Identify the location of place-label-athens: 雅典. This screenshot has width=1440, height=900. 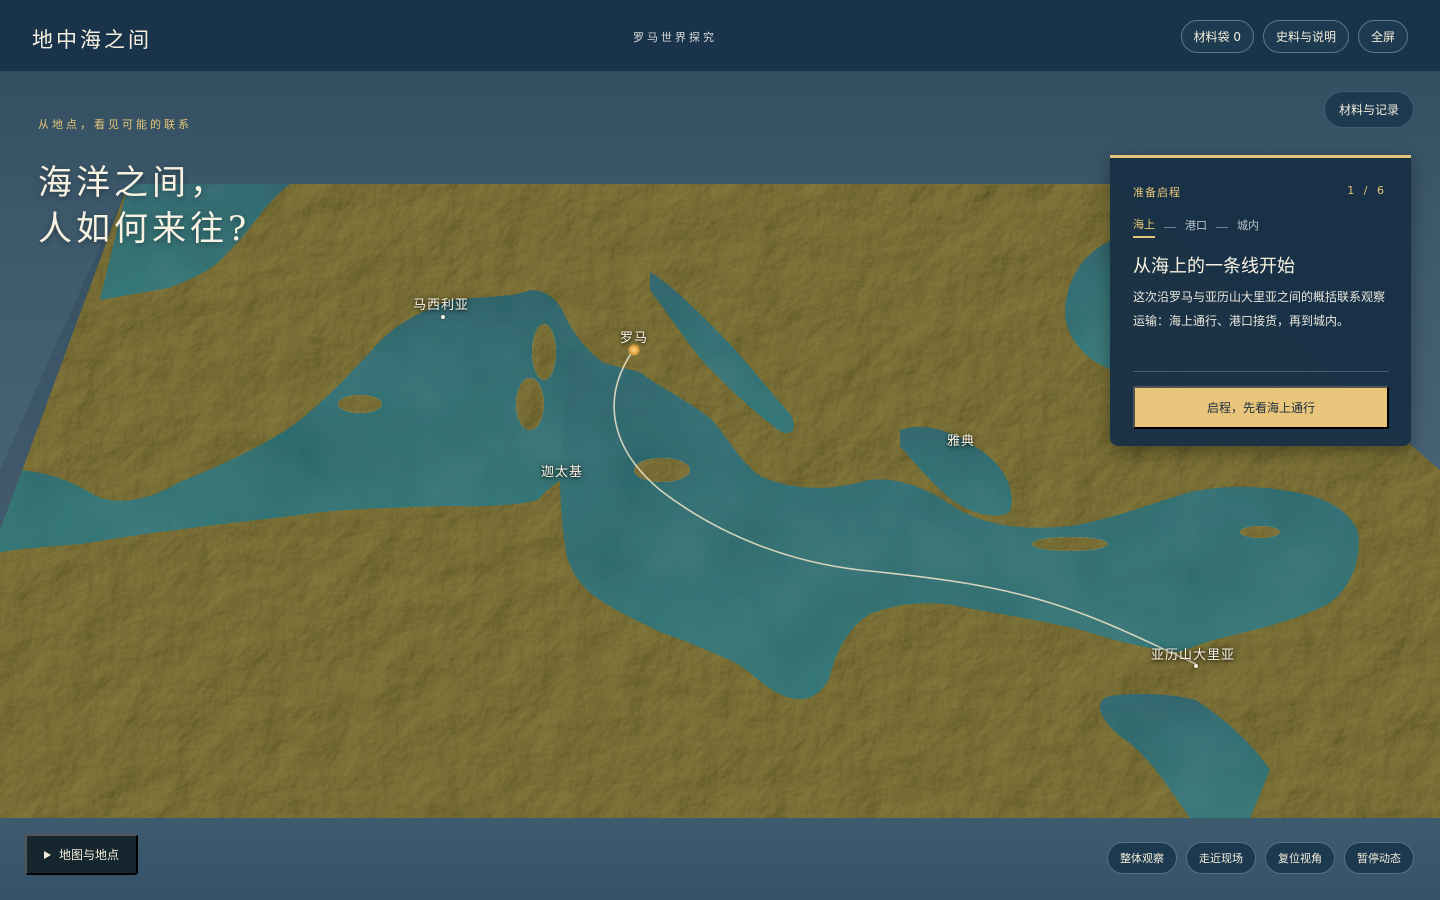
(961, 439).